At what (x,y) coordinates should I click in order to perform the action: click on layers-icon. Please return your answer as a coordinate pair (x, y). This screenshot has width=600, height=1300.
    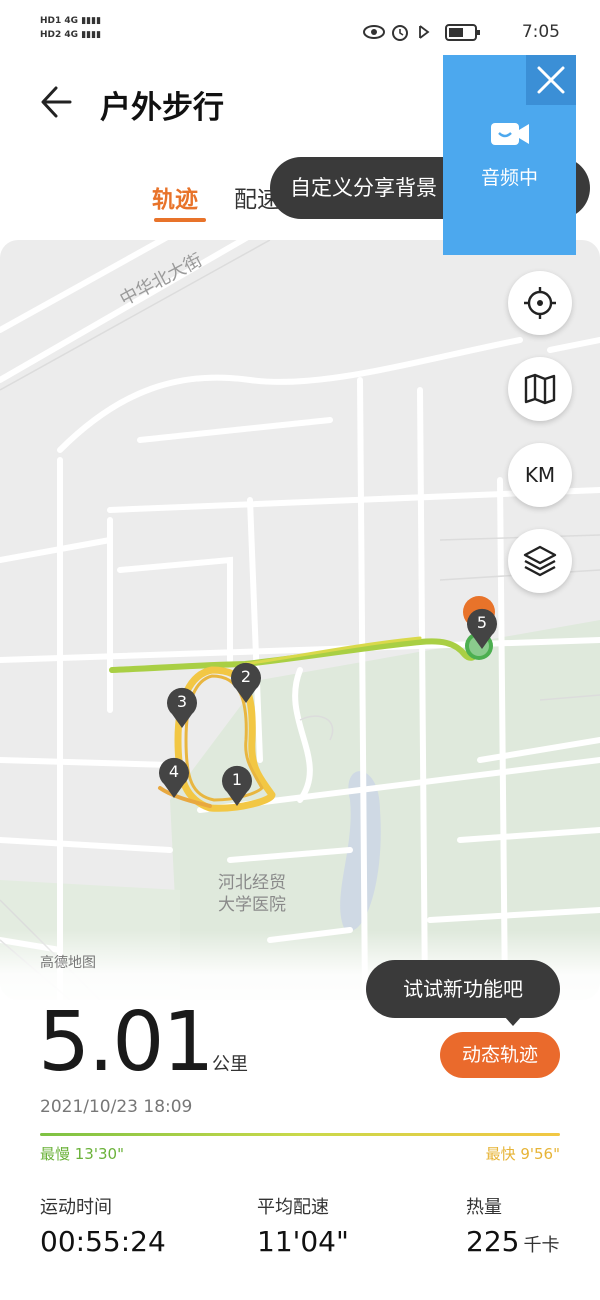
    Looking at the image, I should click on (540, 561).